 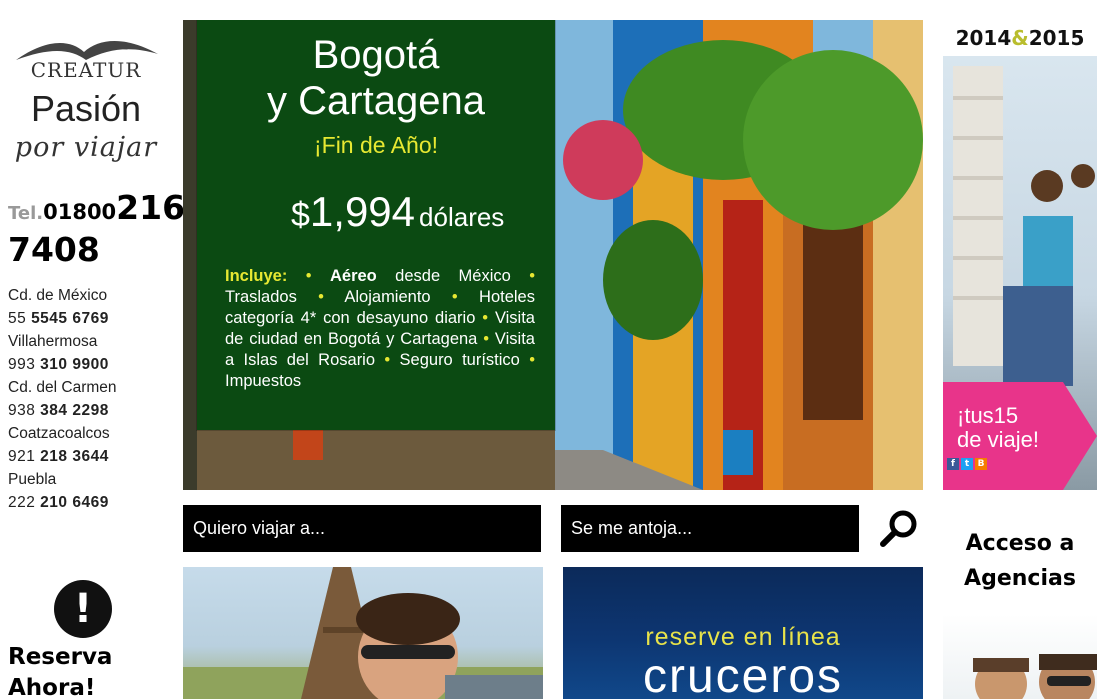 What do you see at coordinates (353, 276) in the screenshot?
I see `include-item: Aéreo` at bounding box center [353, 276].